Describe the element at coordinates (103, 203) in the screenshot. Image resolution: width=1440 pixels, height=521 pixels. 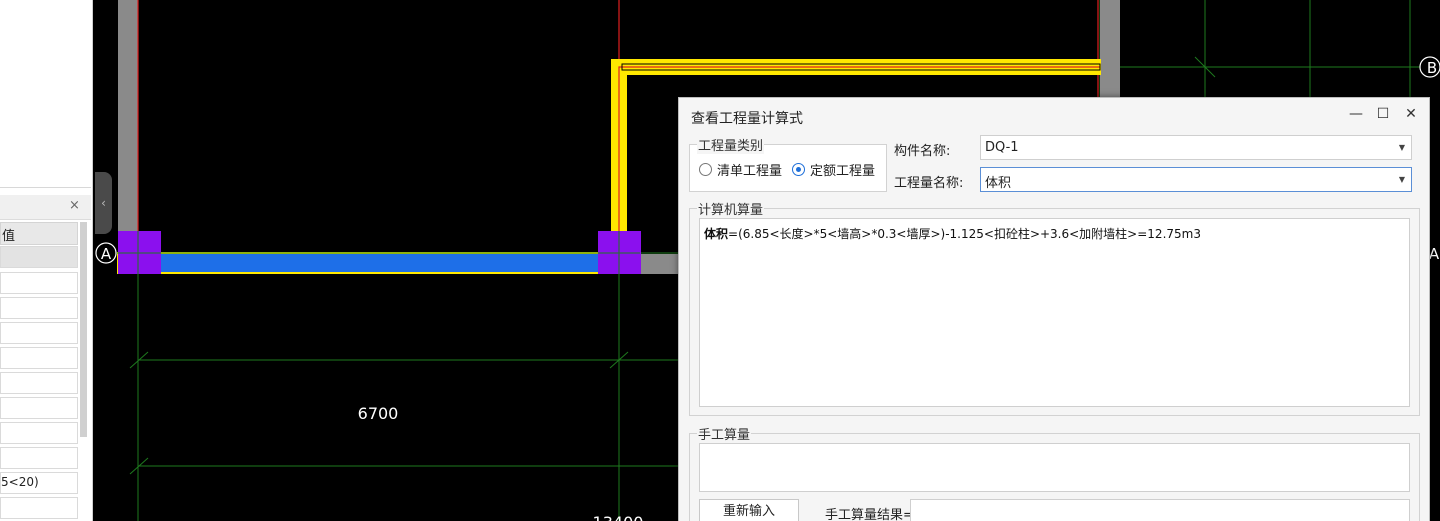
I see `chevron-left-icon: ‹` at that location.